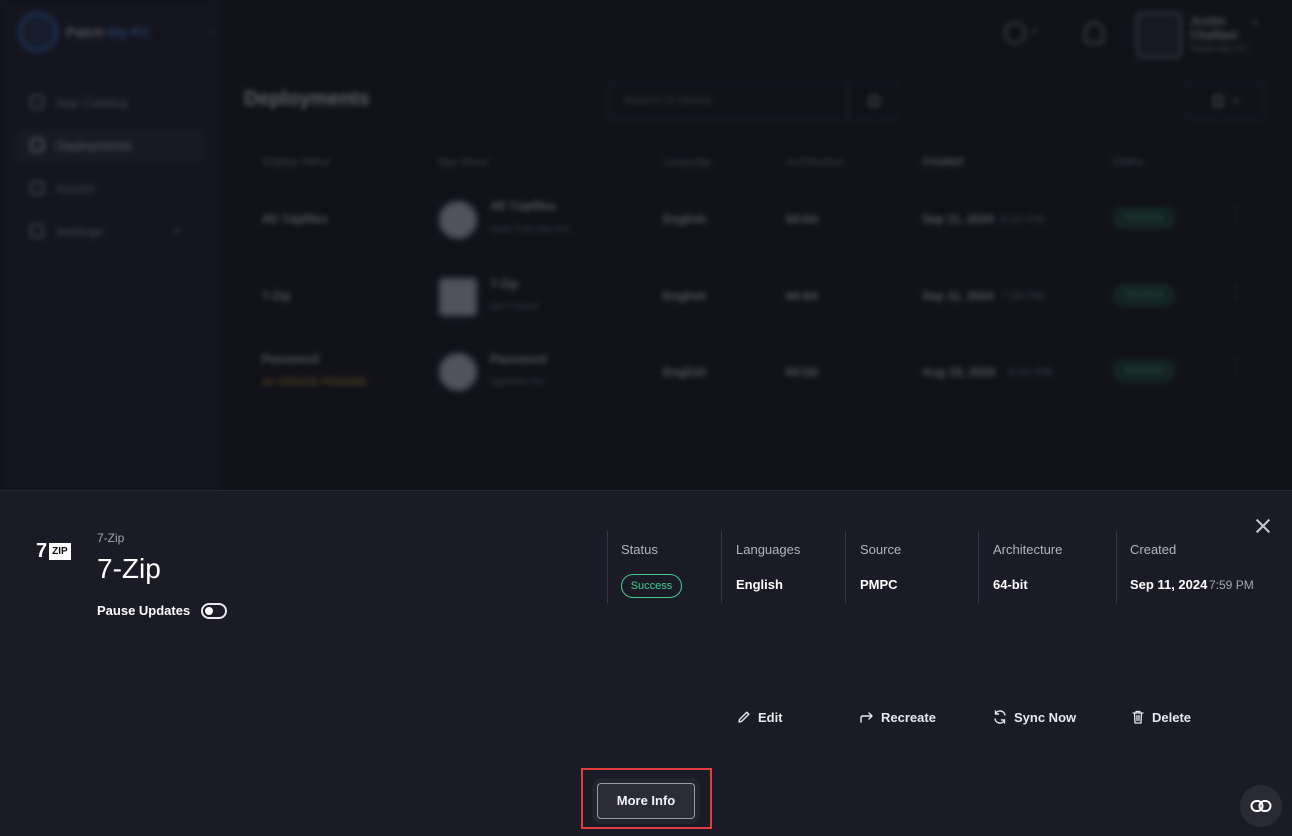 The image size is (1292, 836). I want to click on architecture-label: Architecture, so click(1028, 549).